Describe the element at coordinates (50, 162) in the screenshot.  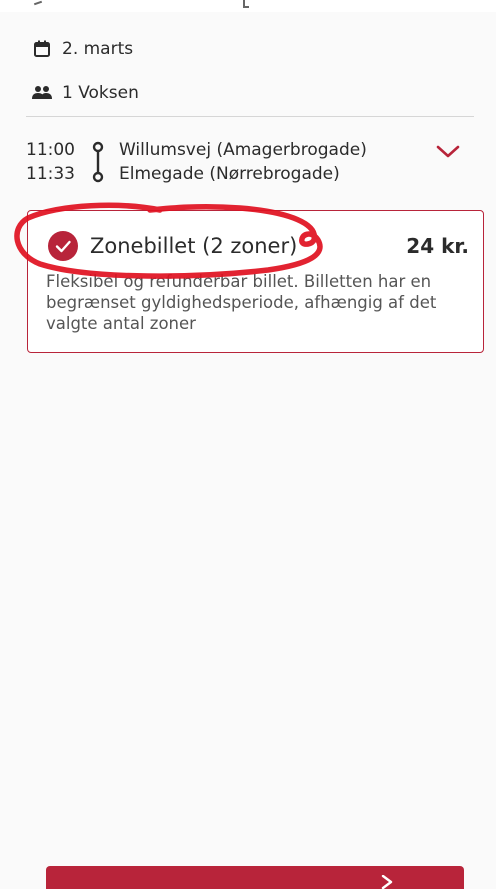
I see `trip-times: 11:00 11:33` at that location.